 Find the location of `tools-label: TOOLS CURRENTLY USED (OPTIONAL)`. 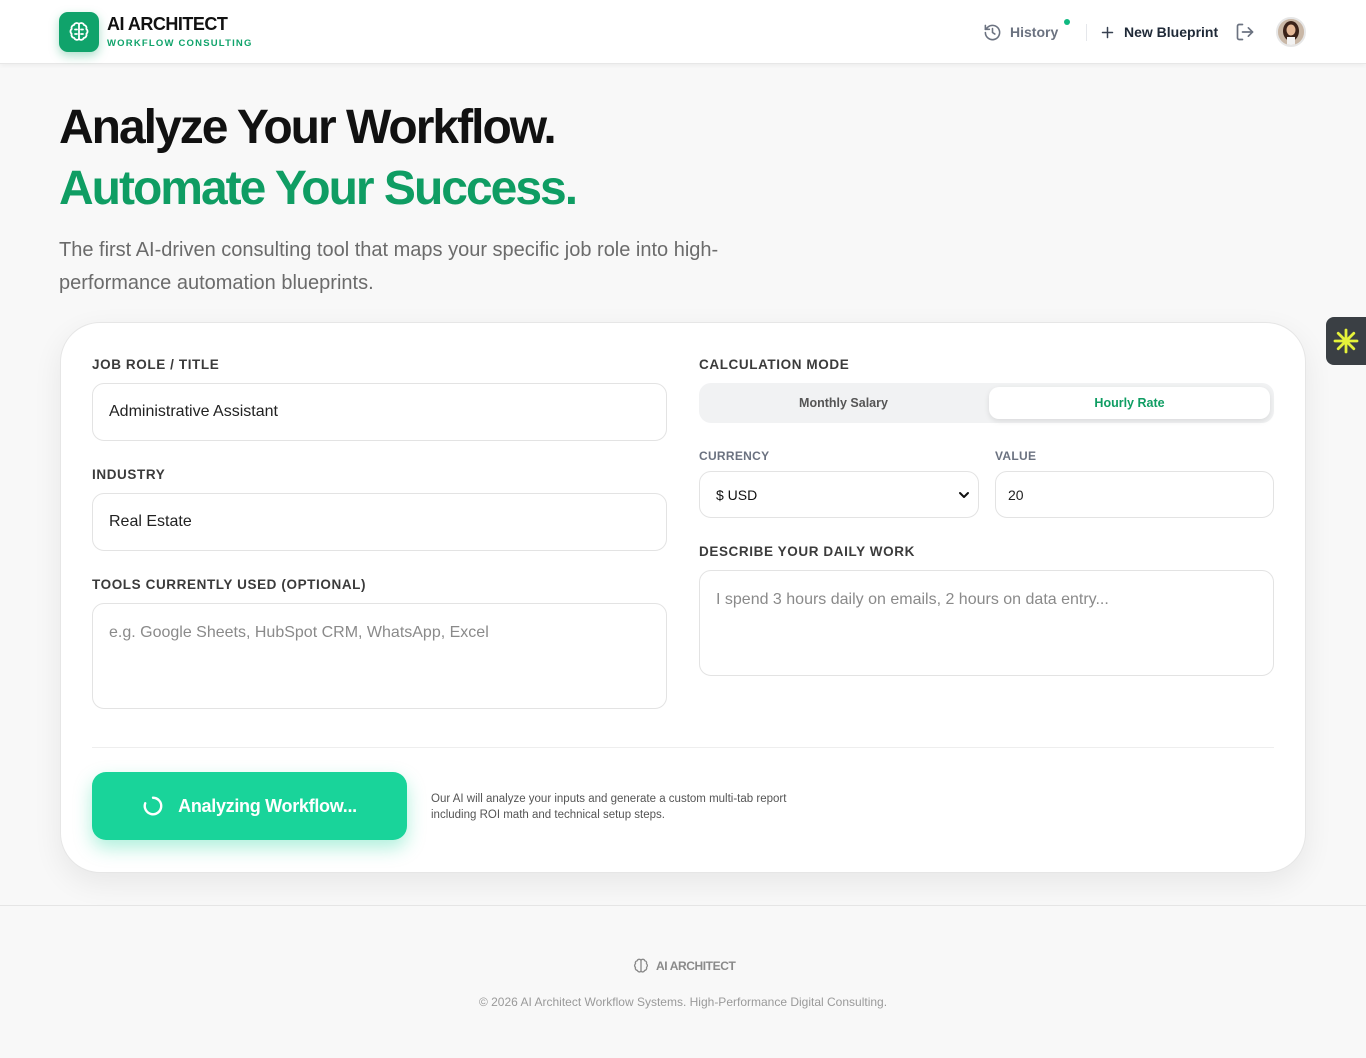

tools-label: TOOLS CURRENTLY USED (OPTIONAL) is located at coordinates (229, 584).